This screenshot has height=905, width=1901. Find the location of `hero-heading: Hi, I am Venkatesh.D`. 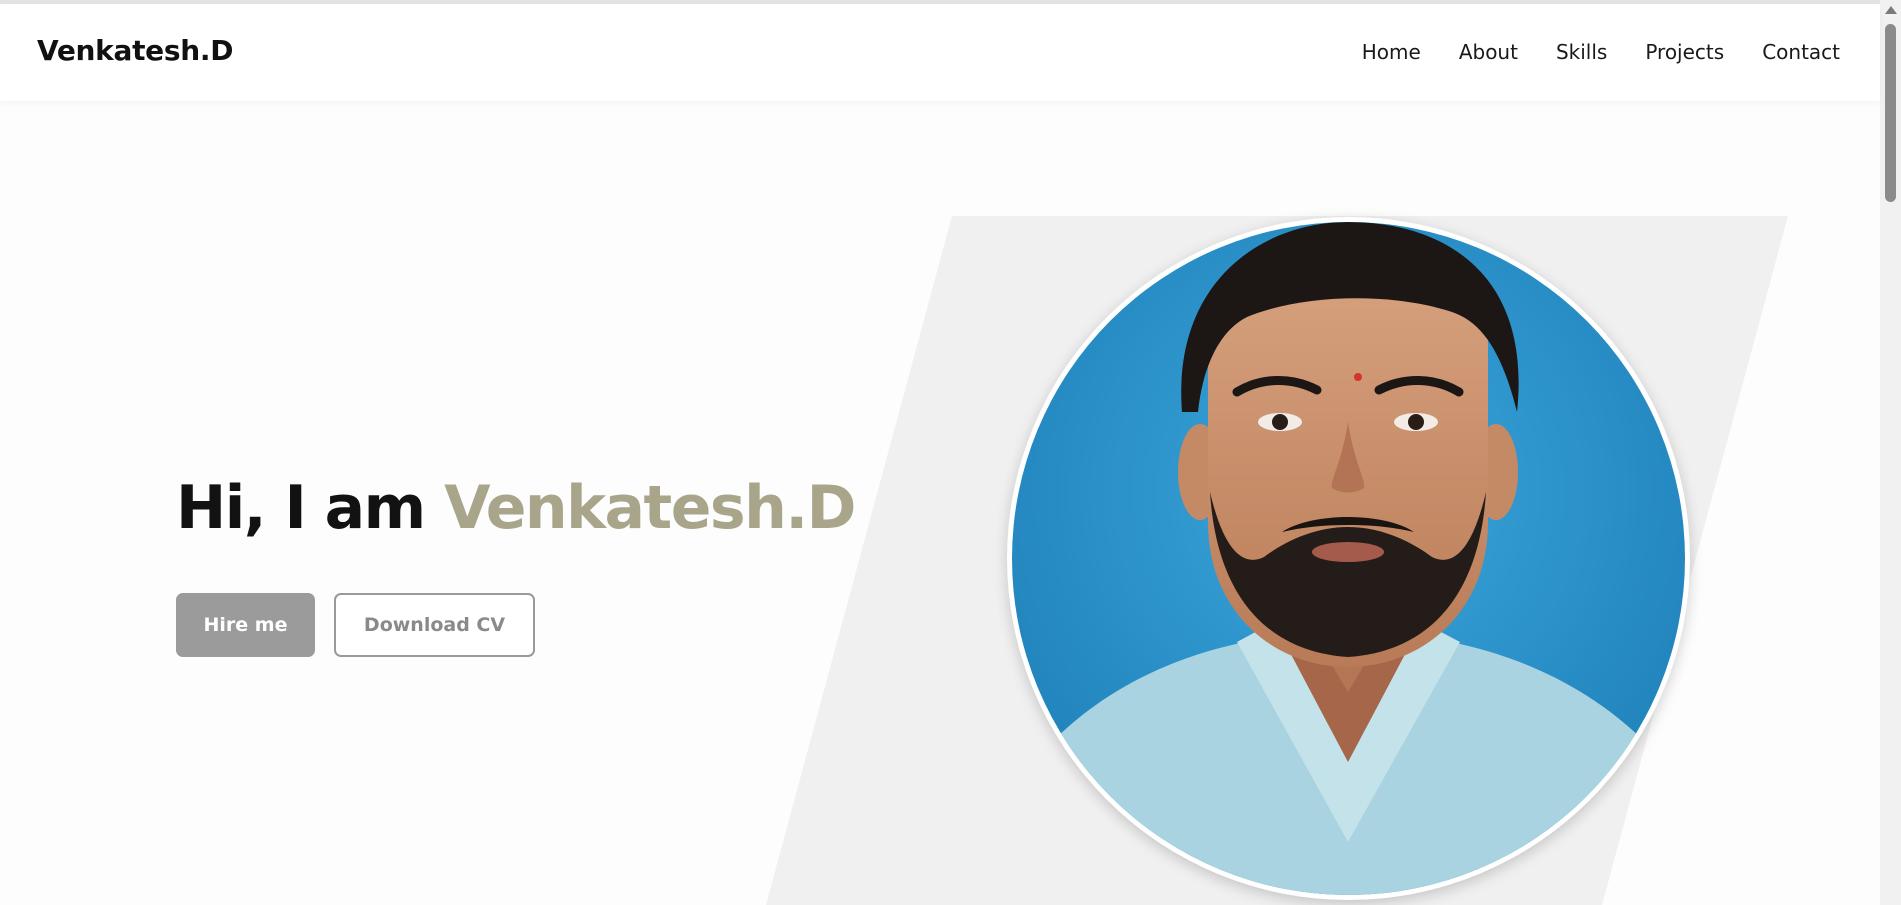

hero-heading: Hi, I am Venkatesh.D is located at coordinates (516, 508).